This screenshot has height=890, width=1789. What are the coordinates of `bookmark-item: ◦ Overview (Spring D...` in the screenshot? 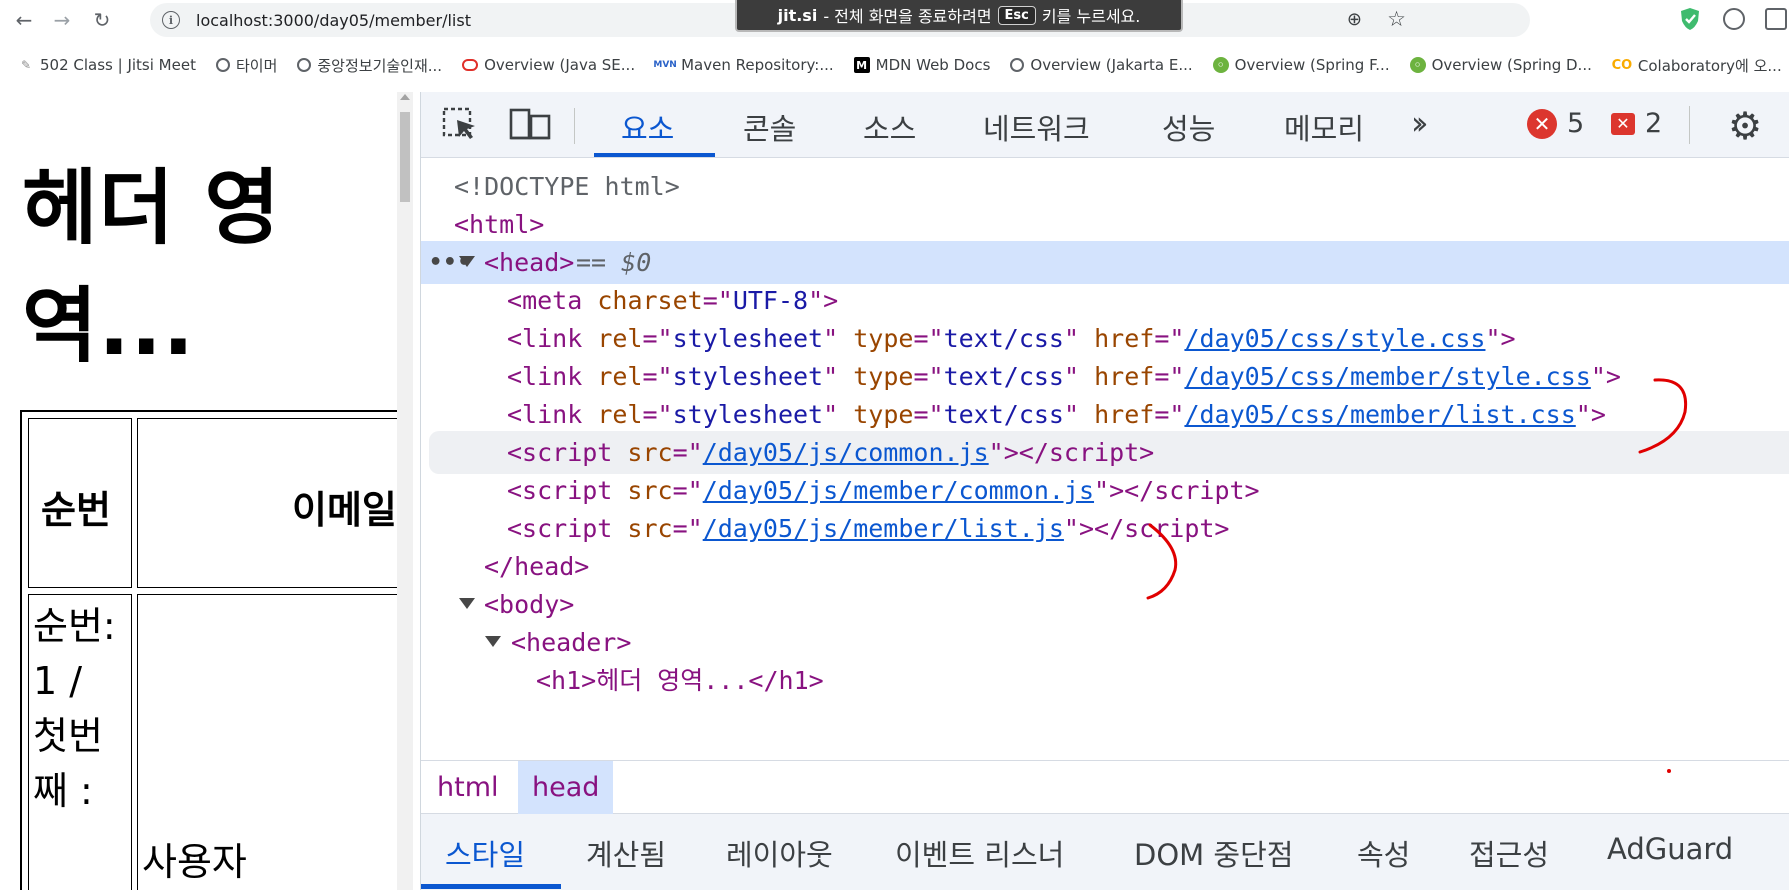 It's located at (1500, 65).